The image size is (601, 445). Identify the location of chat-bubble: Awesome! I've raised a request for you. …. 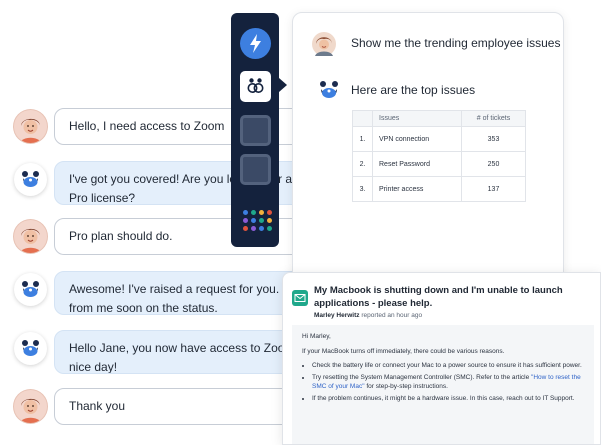
(180, 293).